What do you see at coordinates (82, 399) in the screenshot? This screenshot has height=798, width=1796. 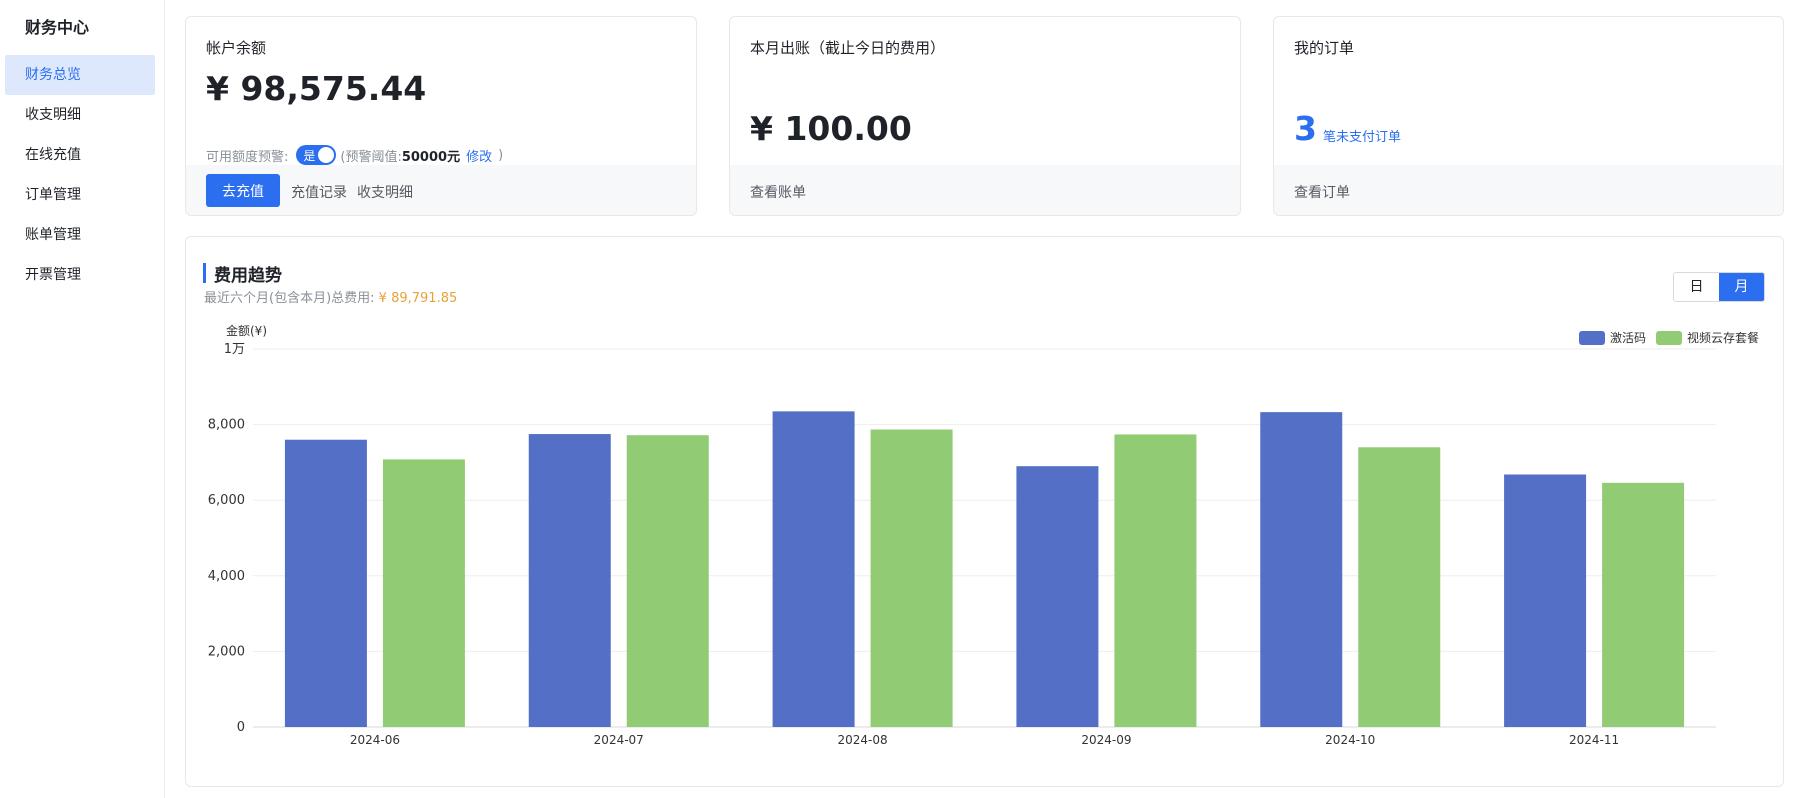 I see `sidebar: 财务中心 财务总览 收支明细 在线充值 订单管理 账单管理 开票管理` at bounding box center [82, 399].